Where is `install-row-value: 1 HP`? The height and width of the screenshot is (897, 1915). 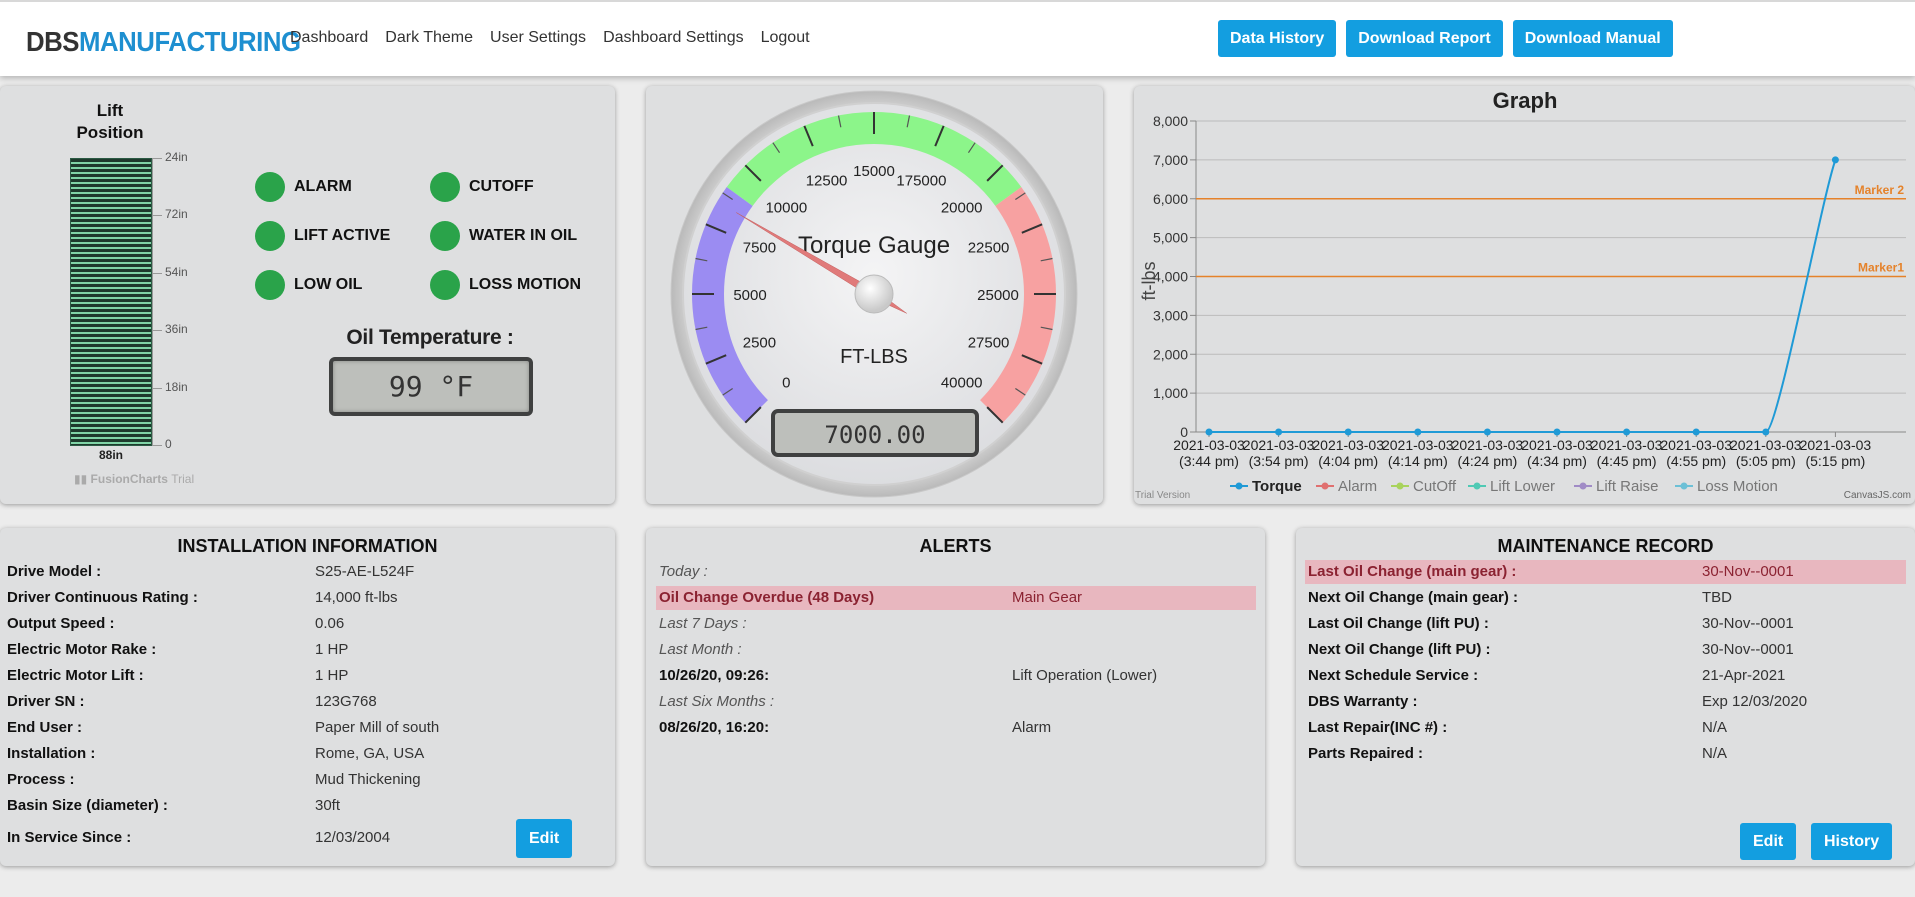
install-row-value: 1 HP is located at coordinates (332, 675).